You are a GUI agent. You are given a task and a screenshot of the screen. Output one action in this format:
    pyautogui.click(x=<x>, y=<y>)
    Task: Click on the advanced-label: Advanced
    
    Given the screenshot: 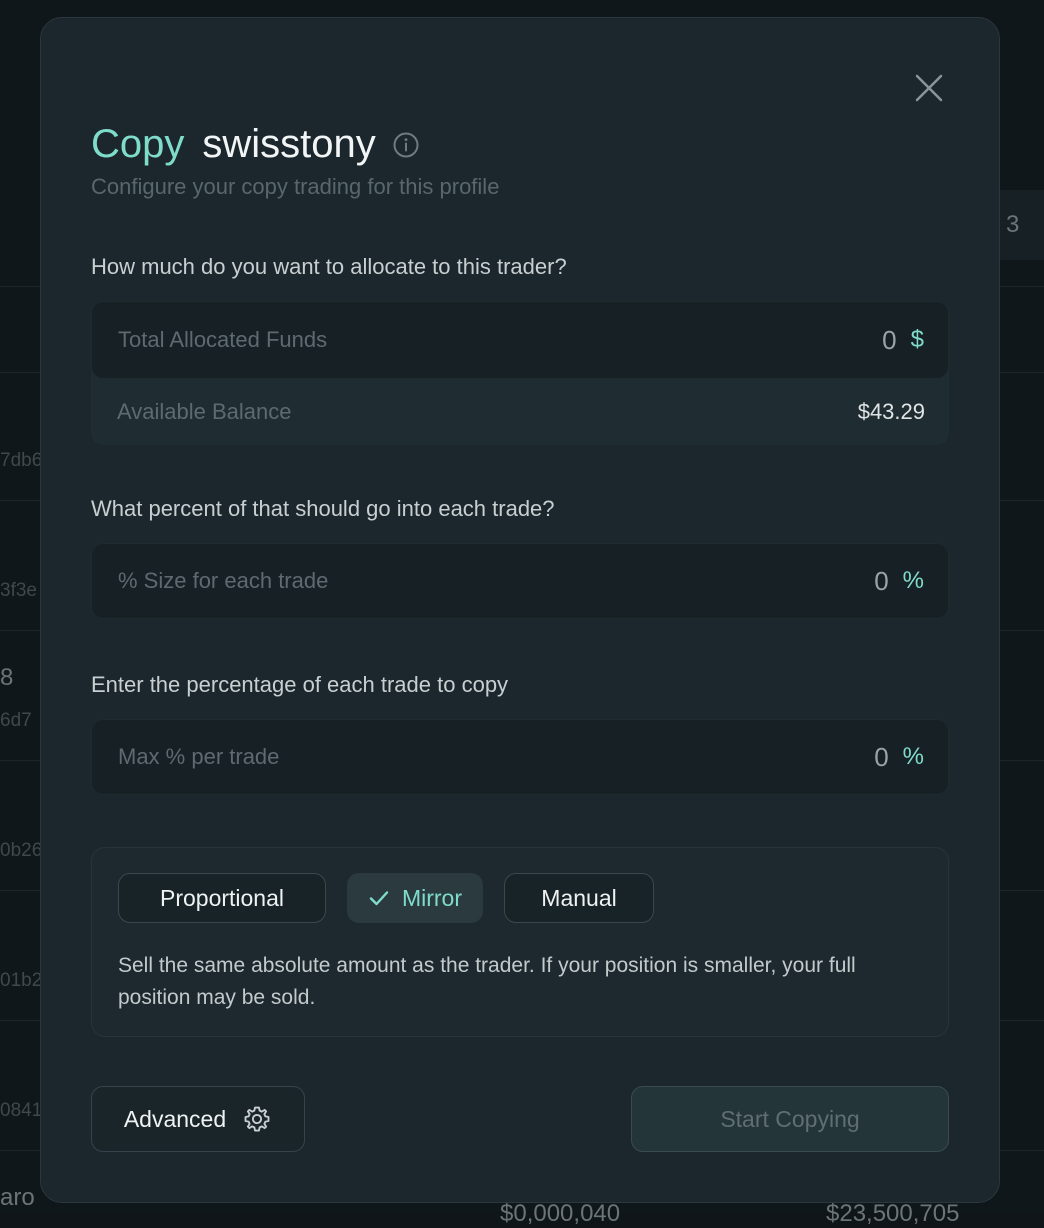 What is the action you would take?
    pyautogui.click(x=175, y=1119)
    